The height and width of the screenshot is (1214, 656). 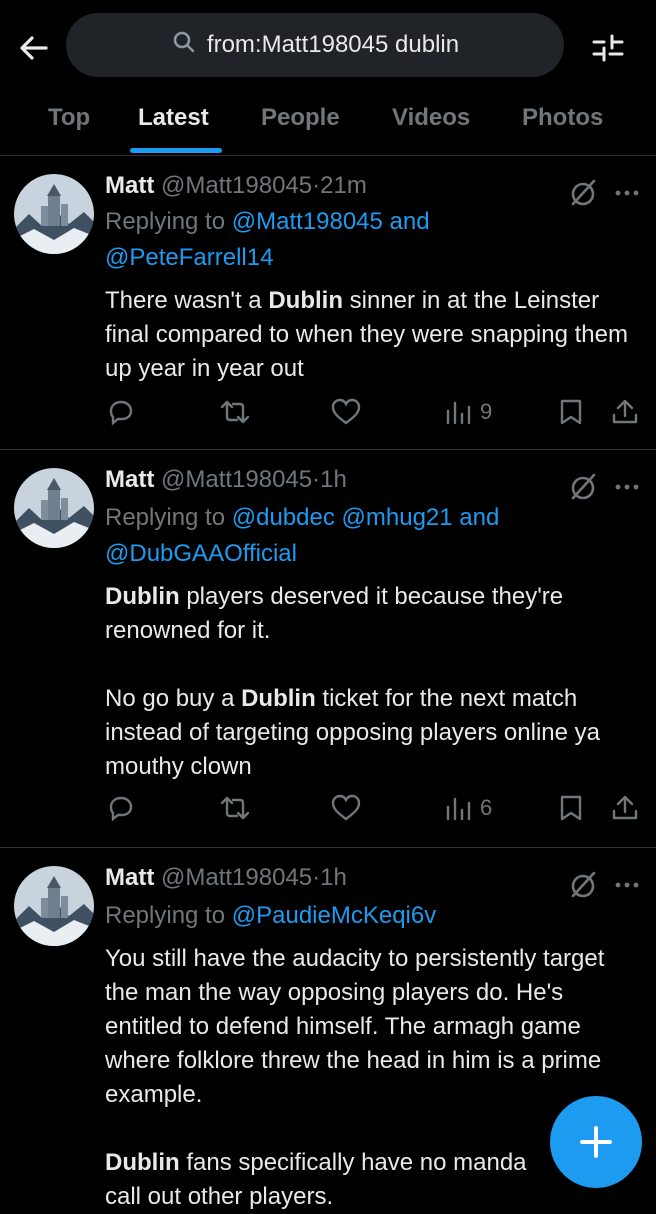 I want to click on view-count: 6, so click(x=486, y=807).